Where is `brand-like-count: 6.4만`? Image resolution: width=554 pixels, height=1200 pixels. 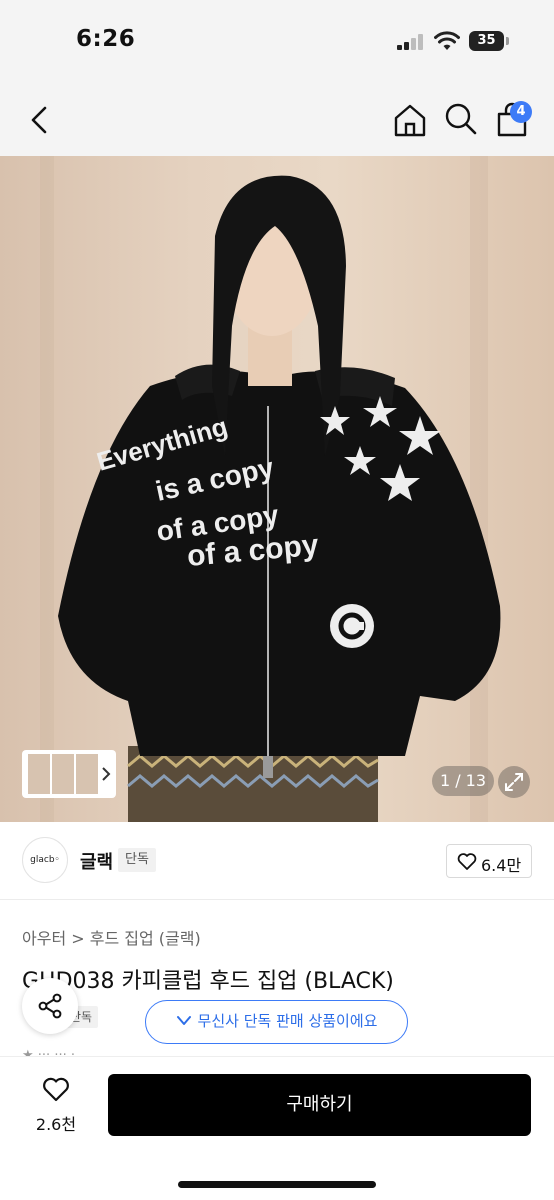
brand-like-count: 6.4만 is located at coordinates (501, 865).